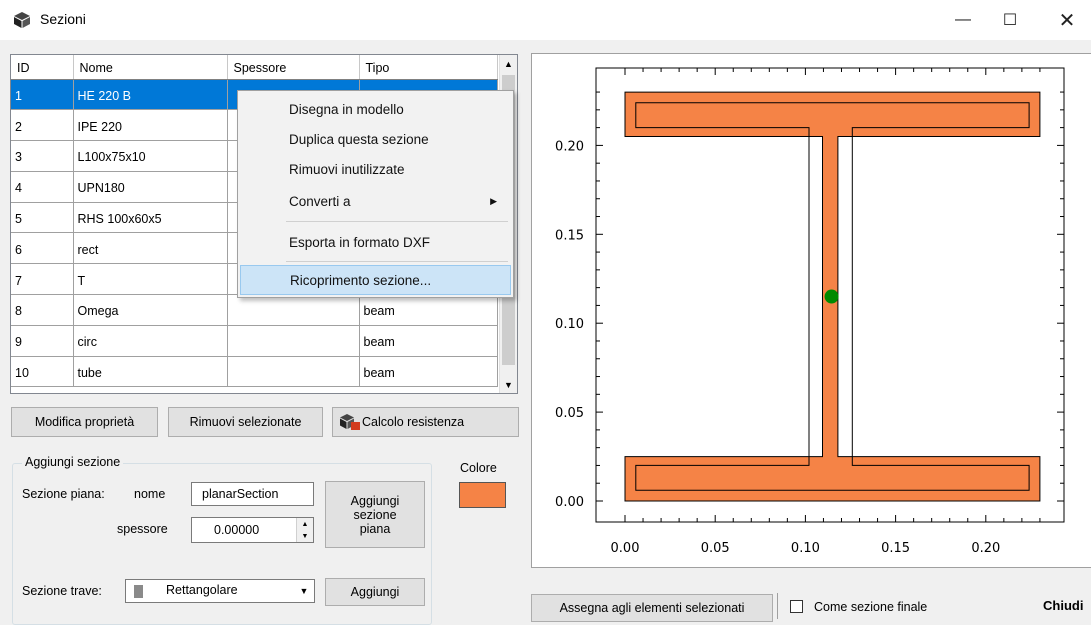 The image size is (1091, 625). What do you see at coordinates (805, 548) in the screenshot?
I see `x-tick-label: 0.10` at bounding box center [805, 548].